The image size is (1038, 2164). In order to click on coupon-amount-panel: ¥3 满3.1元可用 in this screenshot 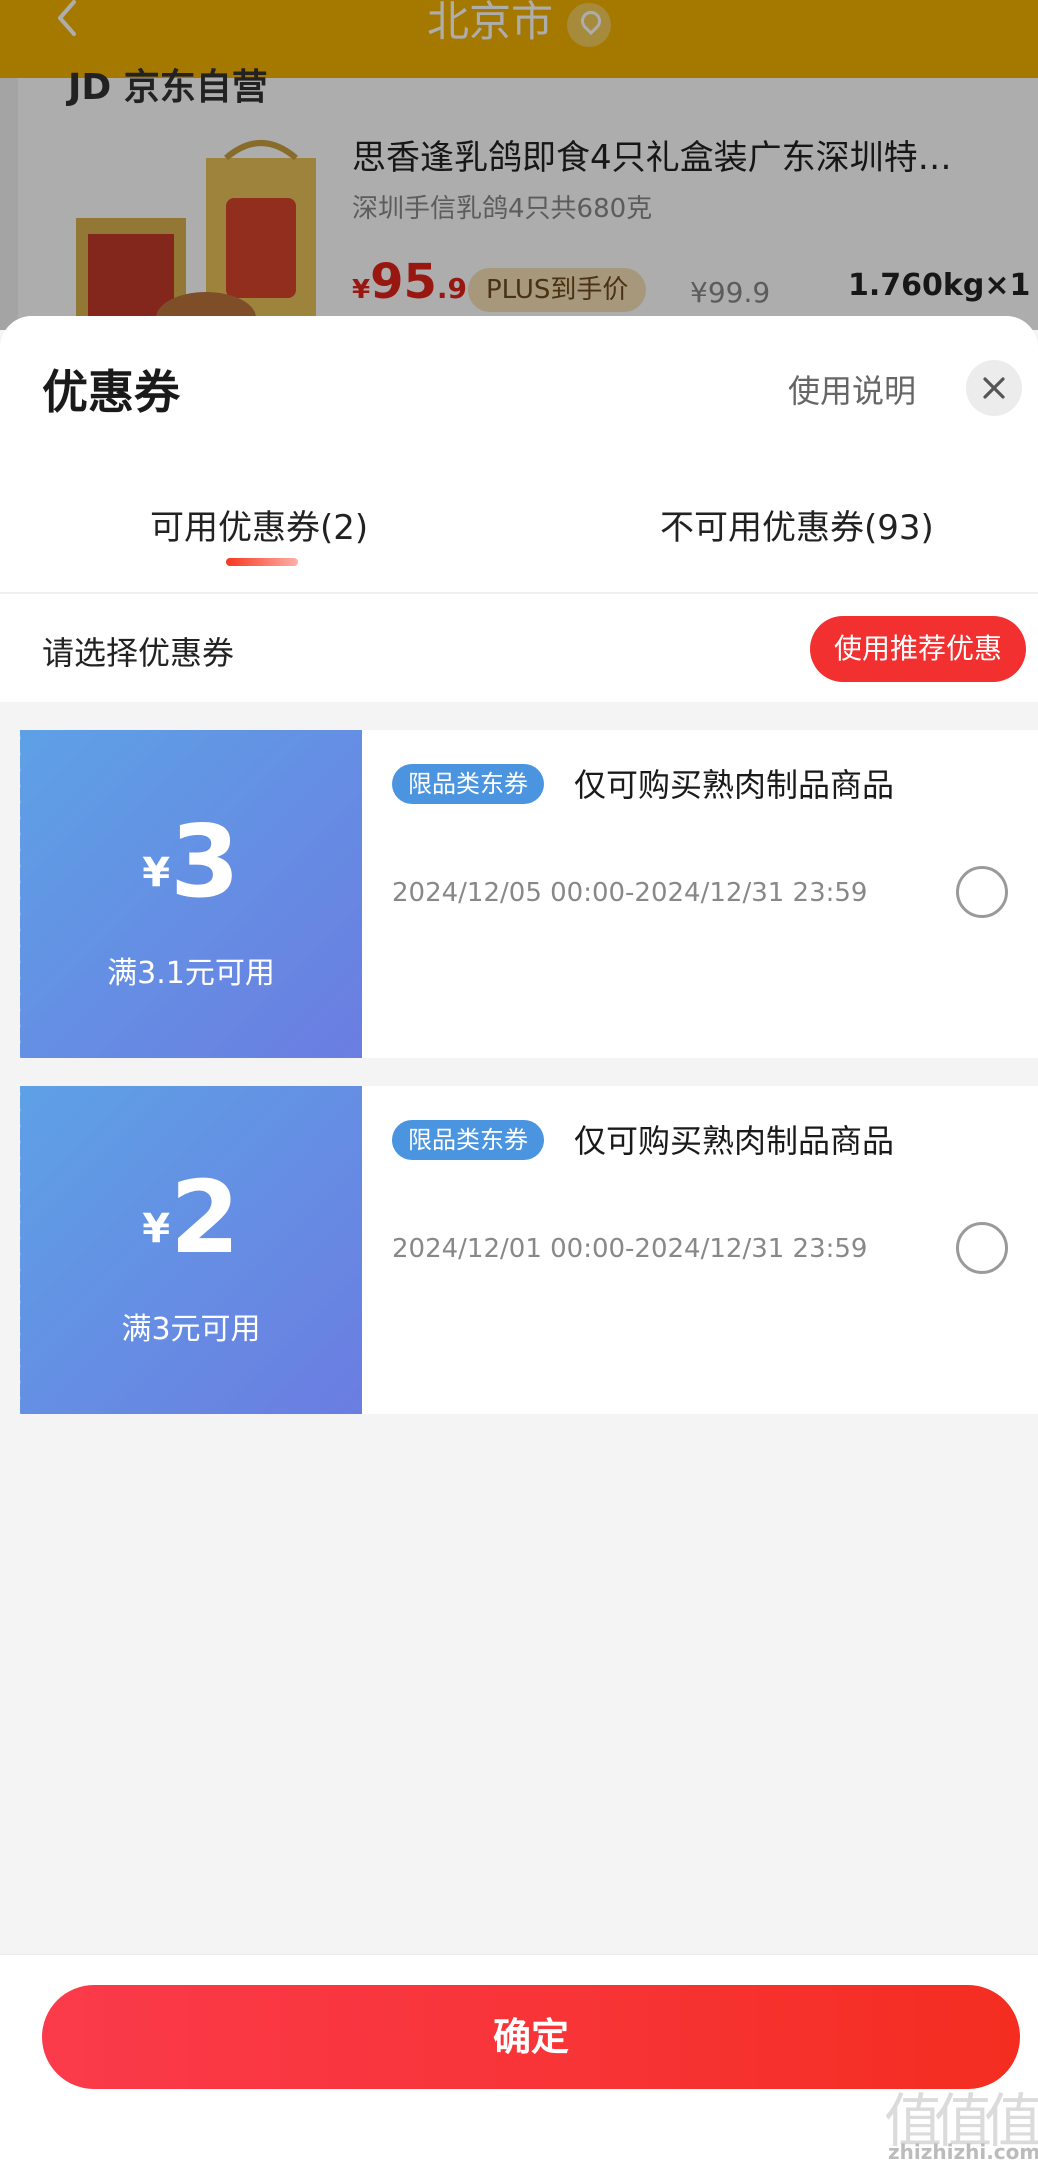, I will do `click(188, 894)`.